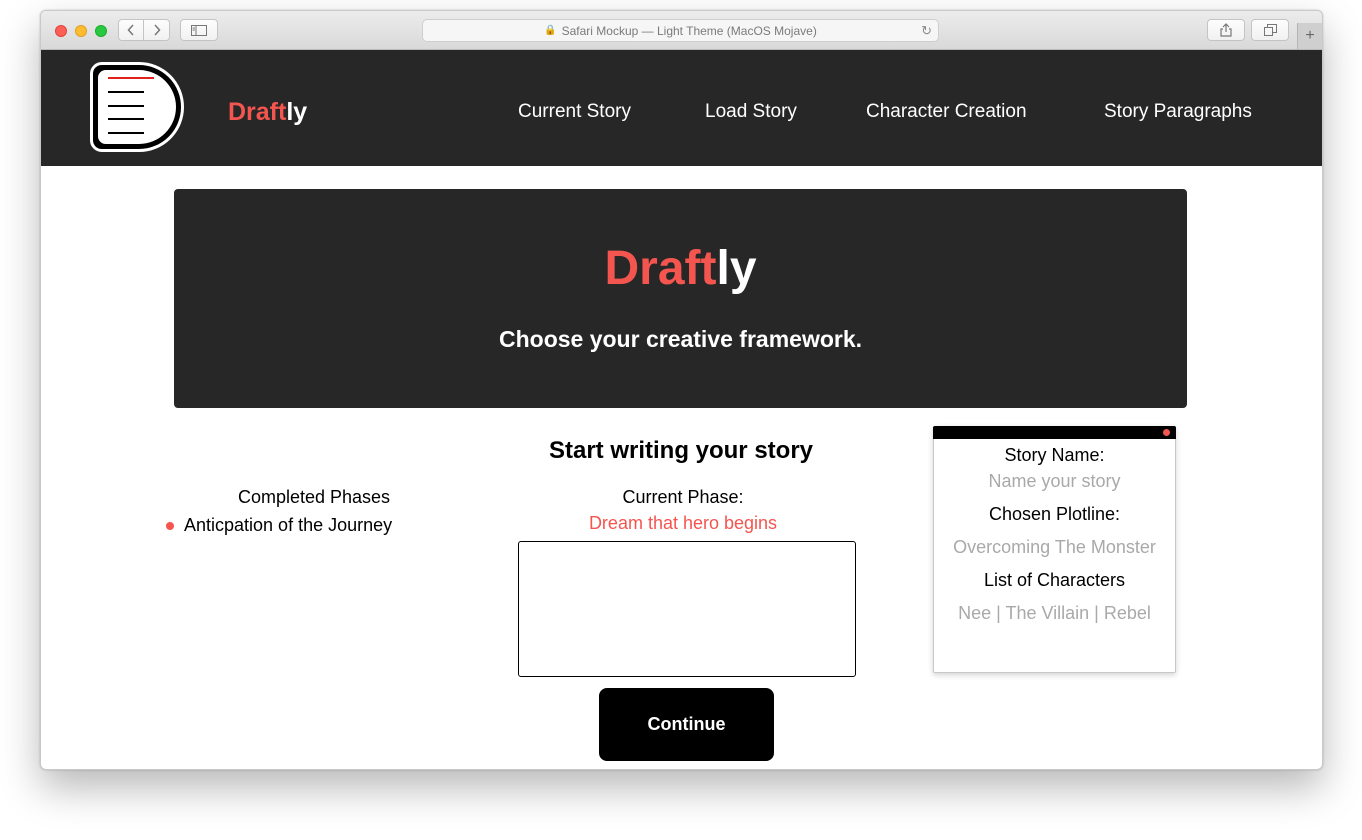 The width and height of the screenshot is (1362, 840). Describe the element at coordinates (683, 523) in the screenshot. I see `current-phase-value: Dream that hero begins` at that location.